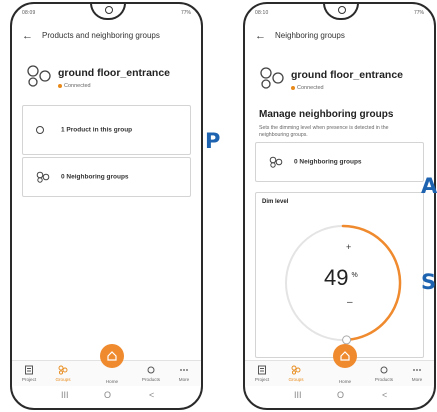 The image size is (437, 412). I want to click on page-title: Neighboring groups, so click(310, 35).